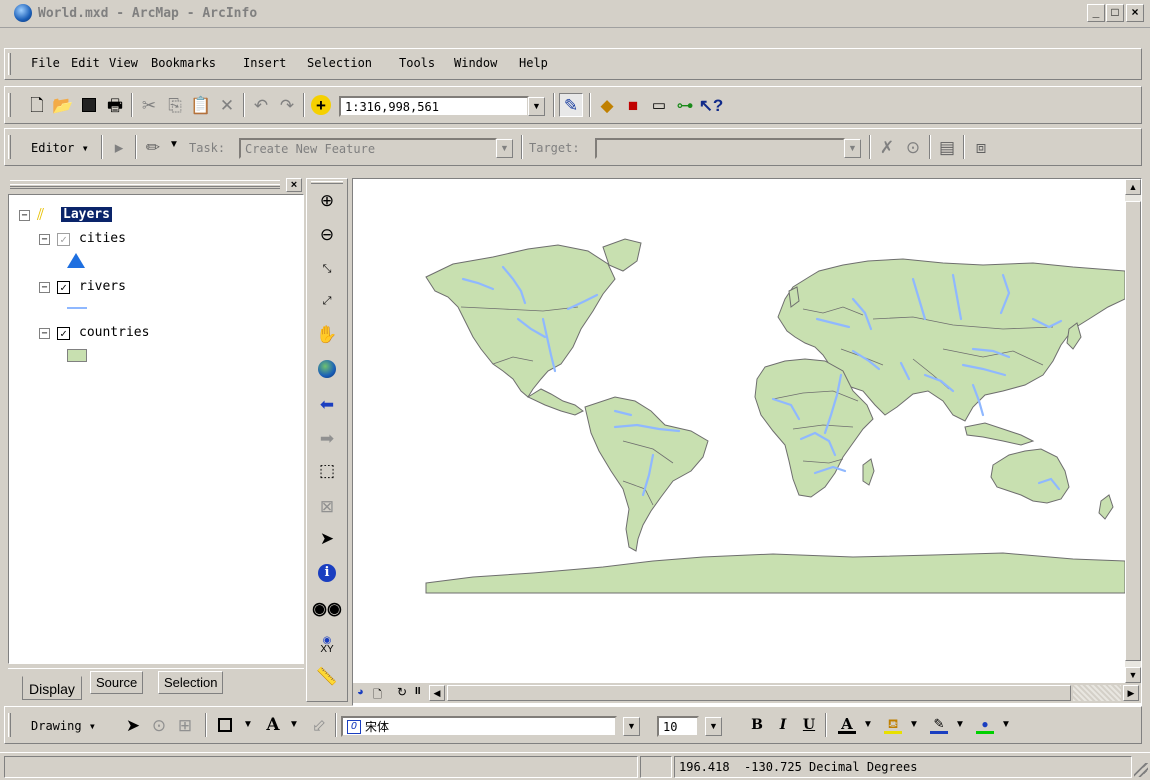 The width and height of the screenshot is (1150, 780). What do you see at coordinates (327, 471) in the screenshot?
I see `select-features-button: ⬚` at bounding box center [327, 471].